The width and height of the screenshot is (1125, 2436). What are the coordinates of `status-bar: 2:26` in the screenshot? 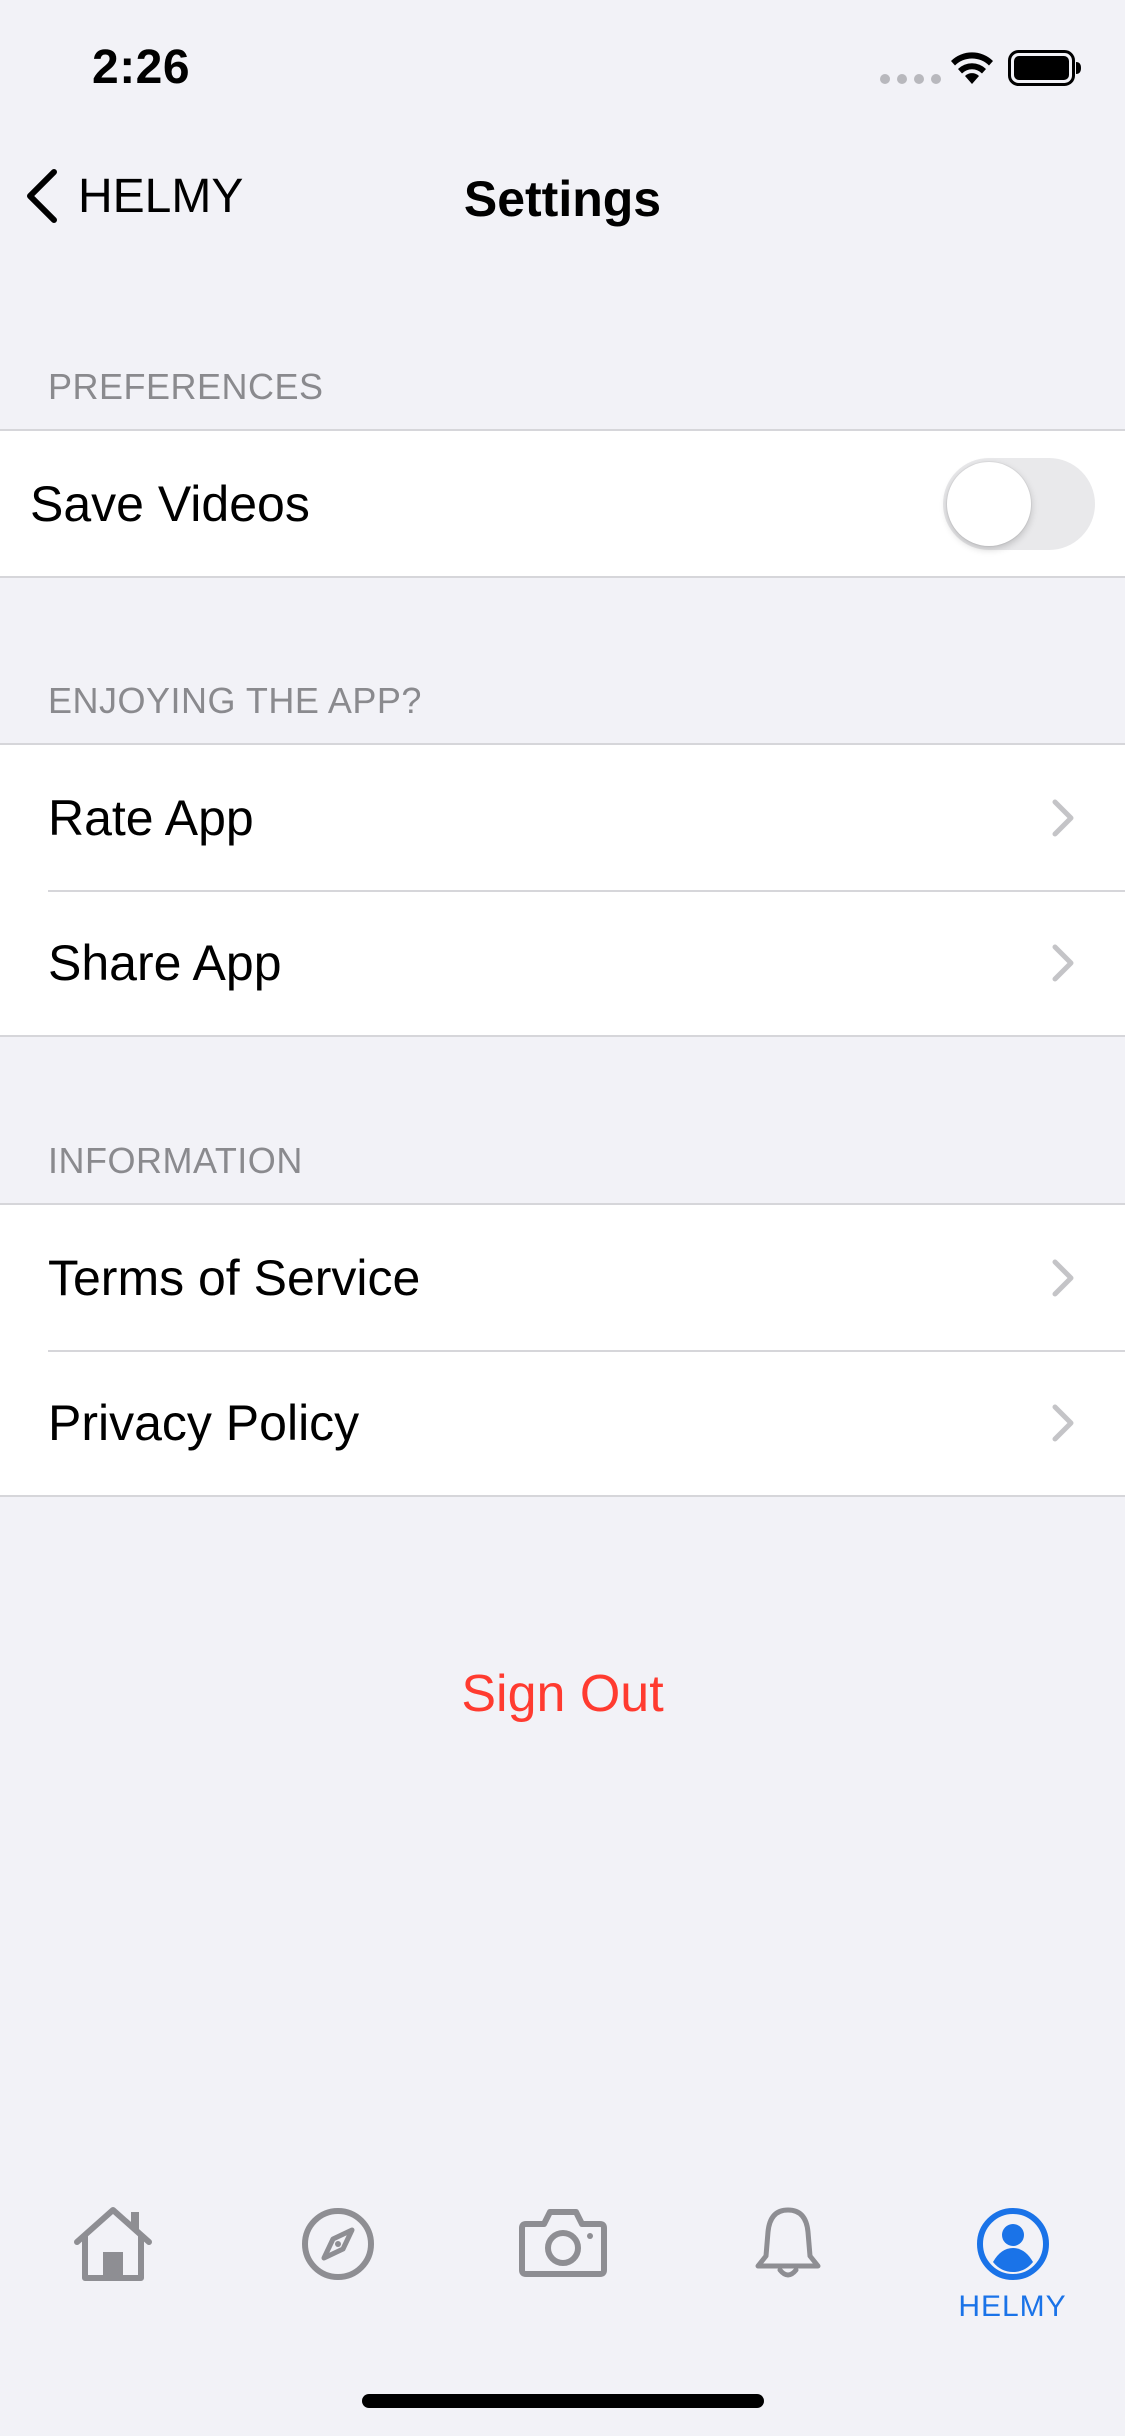 It's located at (562, 66).